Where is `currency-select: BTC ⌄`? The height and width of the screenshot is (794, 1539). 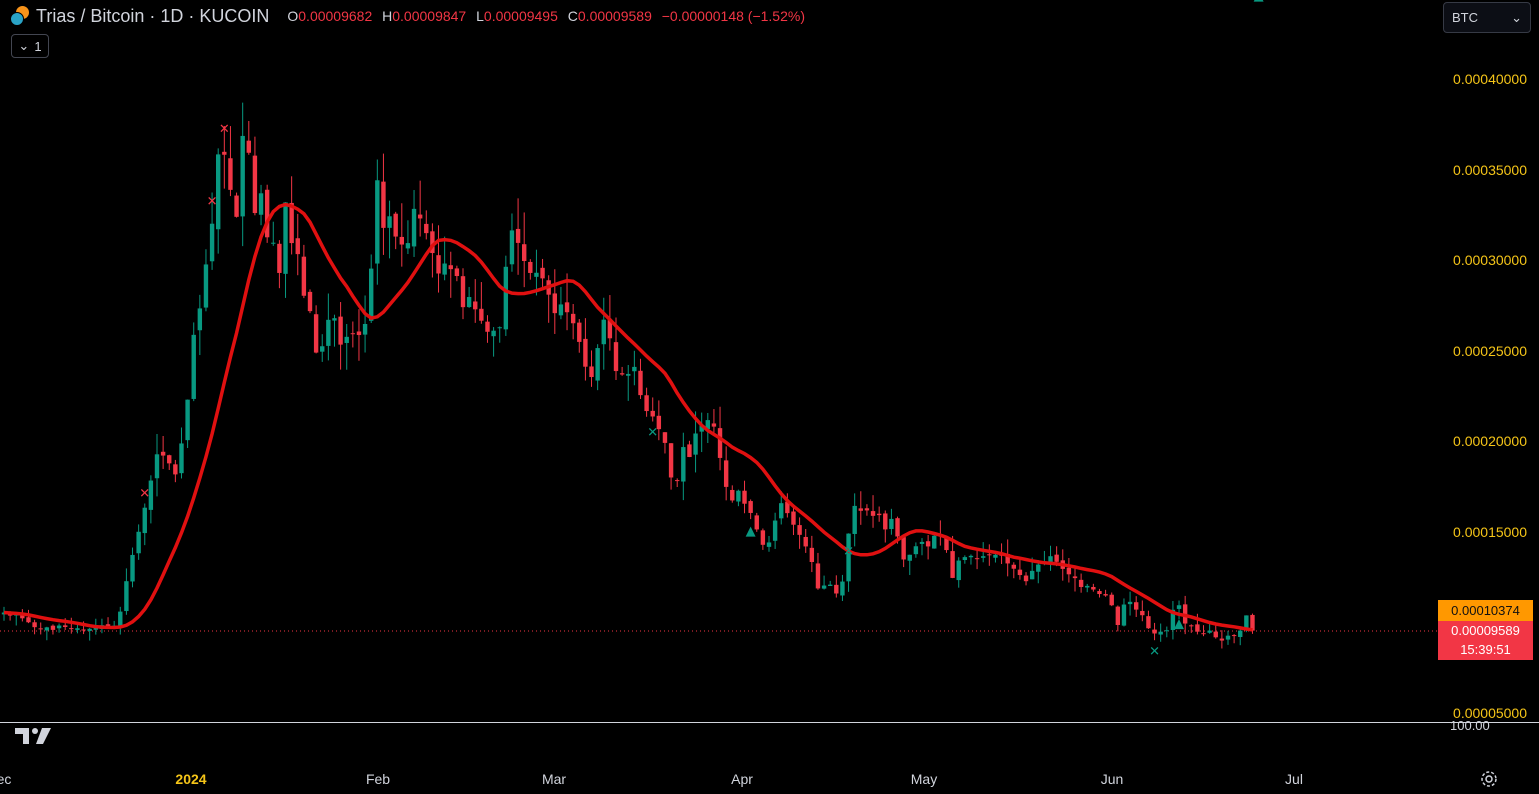
currency-select: BTC ⌄ is located at coordinates (1487, 17).